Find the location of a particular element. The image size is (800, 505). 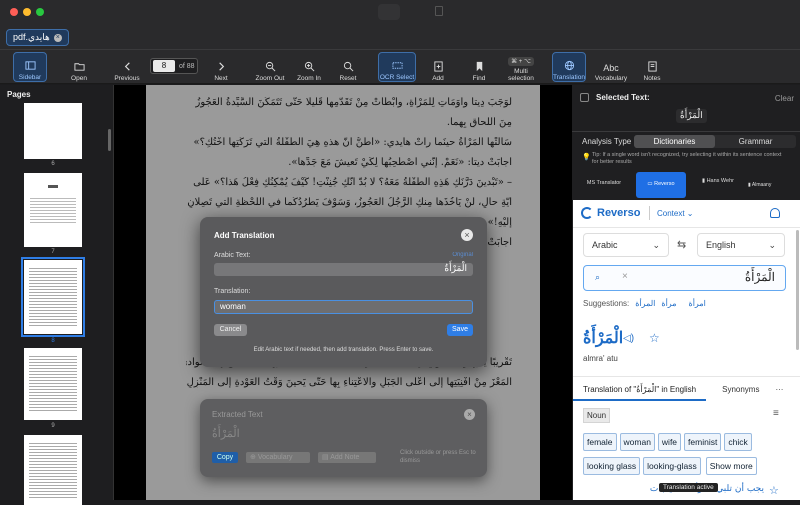

filter-icon: ≡ is located at coordinates (776, 413).